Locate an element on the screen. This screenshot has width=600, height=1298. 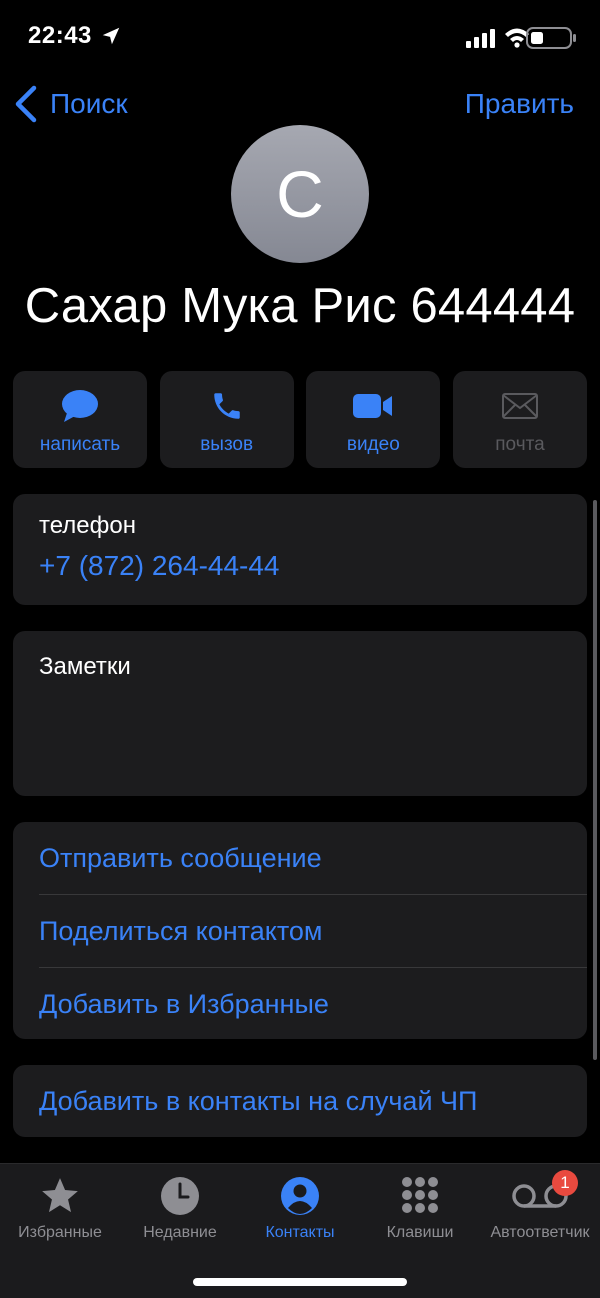
tab-contacts: Контакты is located at coordinates (300, 1208).